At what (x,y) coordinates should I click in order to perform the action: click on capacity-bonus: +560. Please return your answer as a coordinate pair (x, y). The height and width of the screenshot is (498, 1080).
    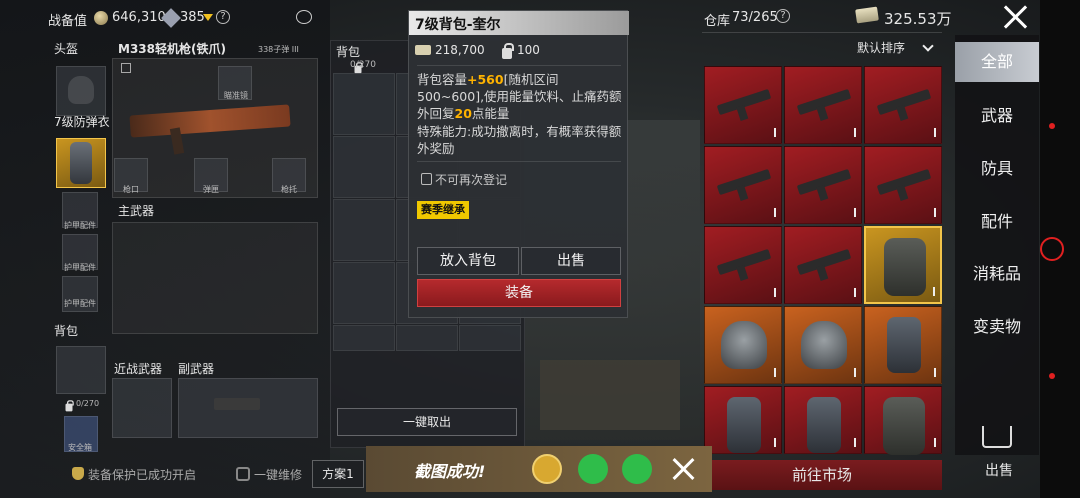
    Looking at the image, I should click on (485, 79).